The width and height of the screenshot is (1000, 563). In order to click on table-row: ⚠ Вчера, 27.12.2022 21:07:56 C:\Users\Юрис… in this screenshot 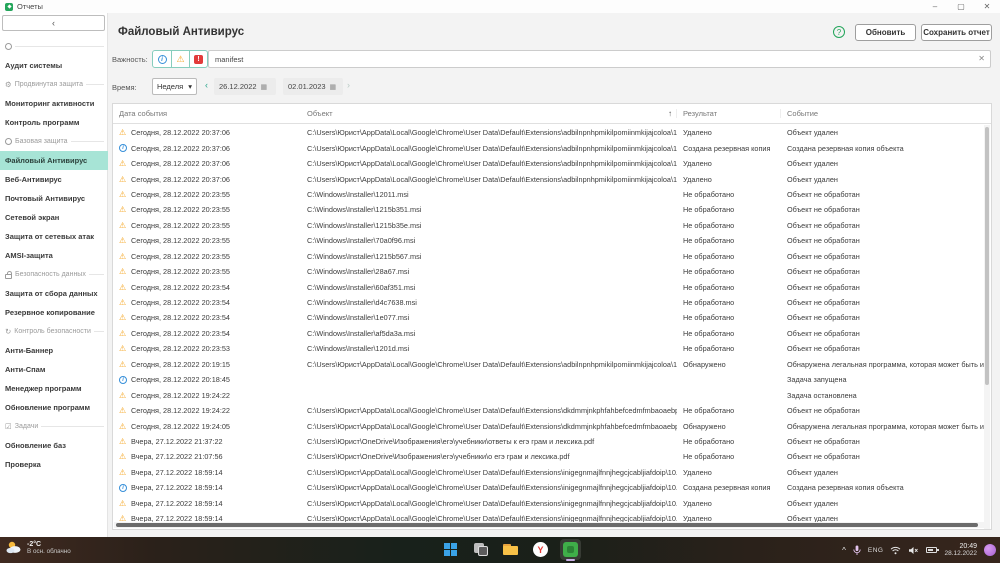, I will do `click(550, 456)`.